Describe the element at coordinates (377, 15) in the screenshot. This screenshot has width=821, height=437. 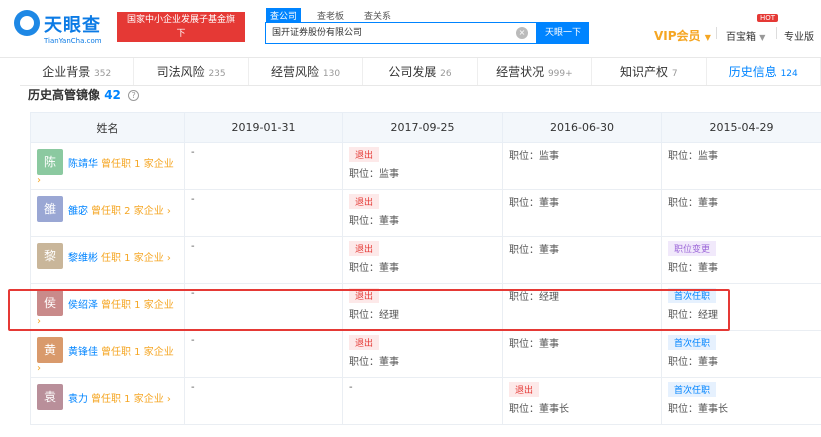
I see `search-tab-relation: 查关系` at that location.